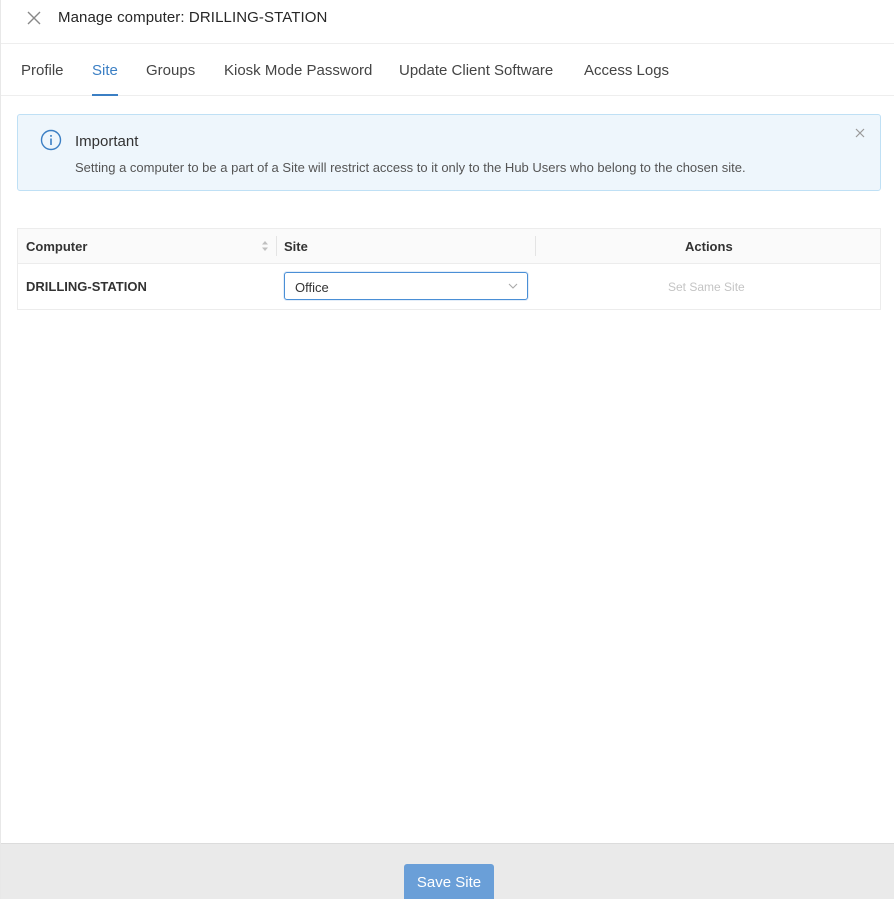  What do you see at coordinates (105, 70) in the screenshot?
I see `tab-site: Site` at bounding box center [105, 70].